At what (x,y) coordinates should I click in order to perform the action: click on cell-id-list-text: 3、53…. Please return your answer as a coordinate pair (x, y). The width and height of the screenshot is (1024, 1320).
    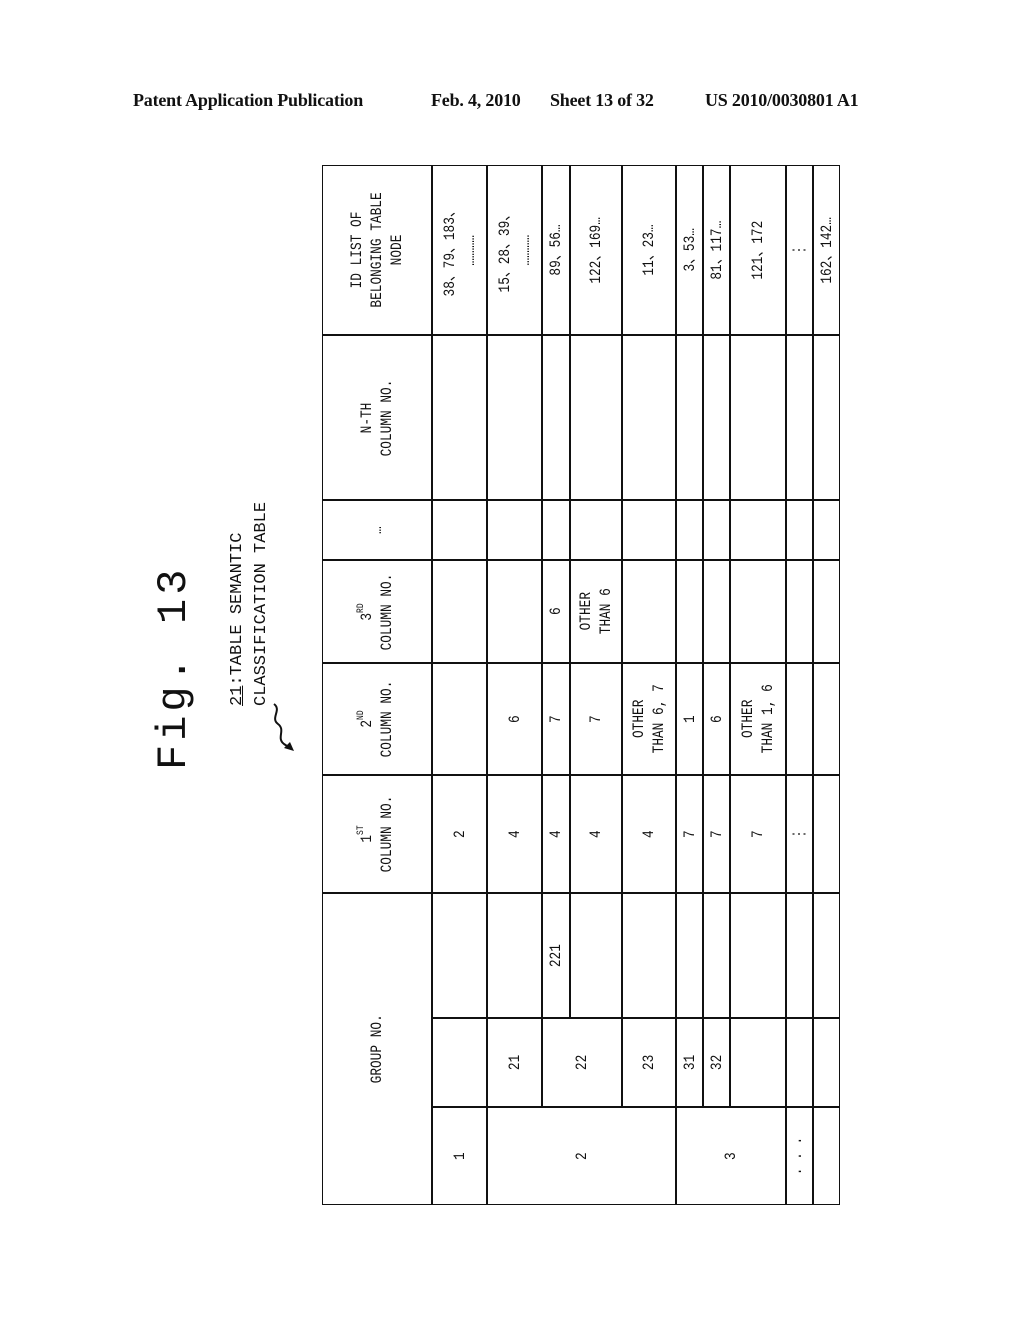
    Looking at the image, I should click on (689, 250).